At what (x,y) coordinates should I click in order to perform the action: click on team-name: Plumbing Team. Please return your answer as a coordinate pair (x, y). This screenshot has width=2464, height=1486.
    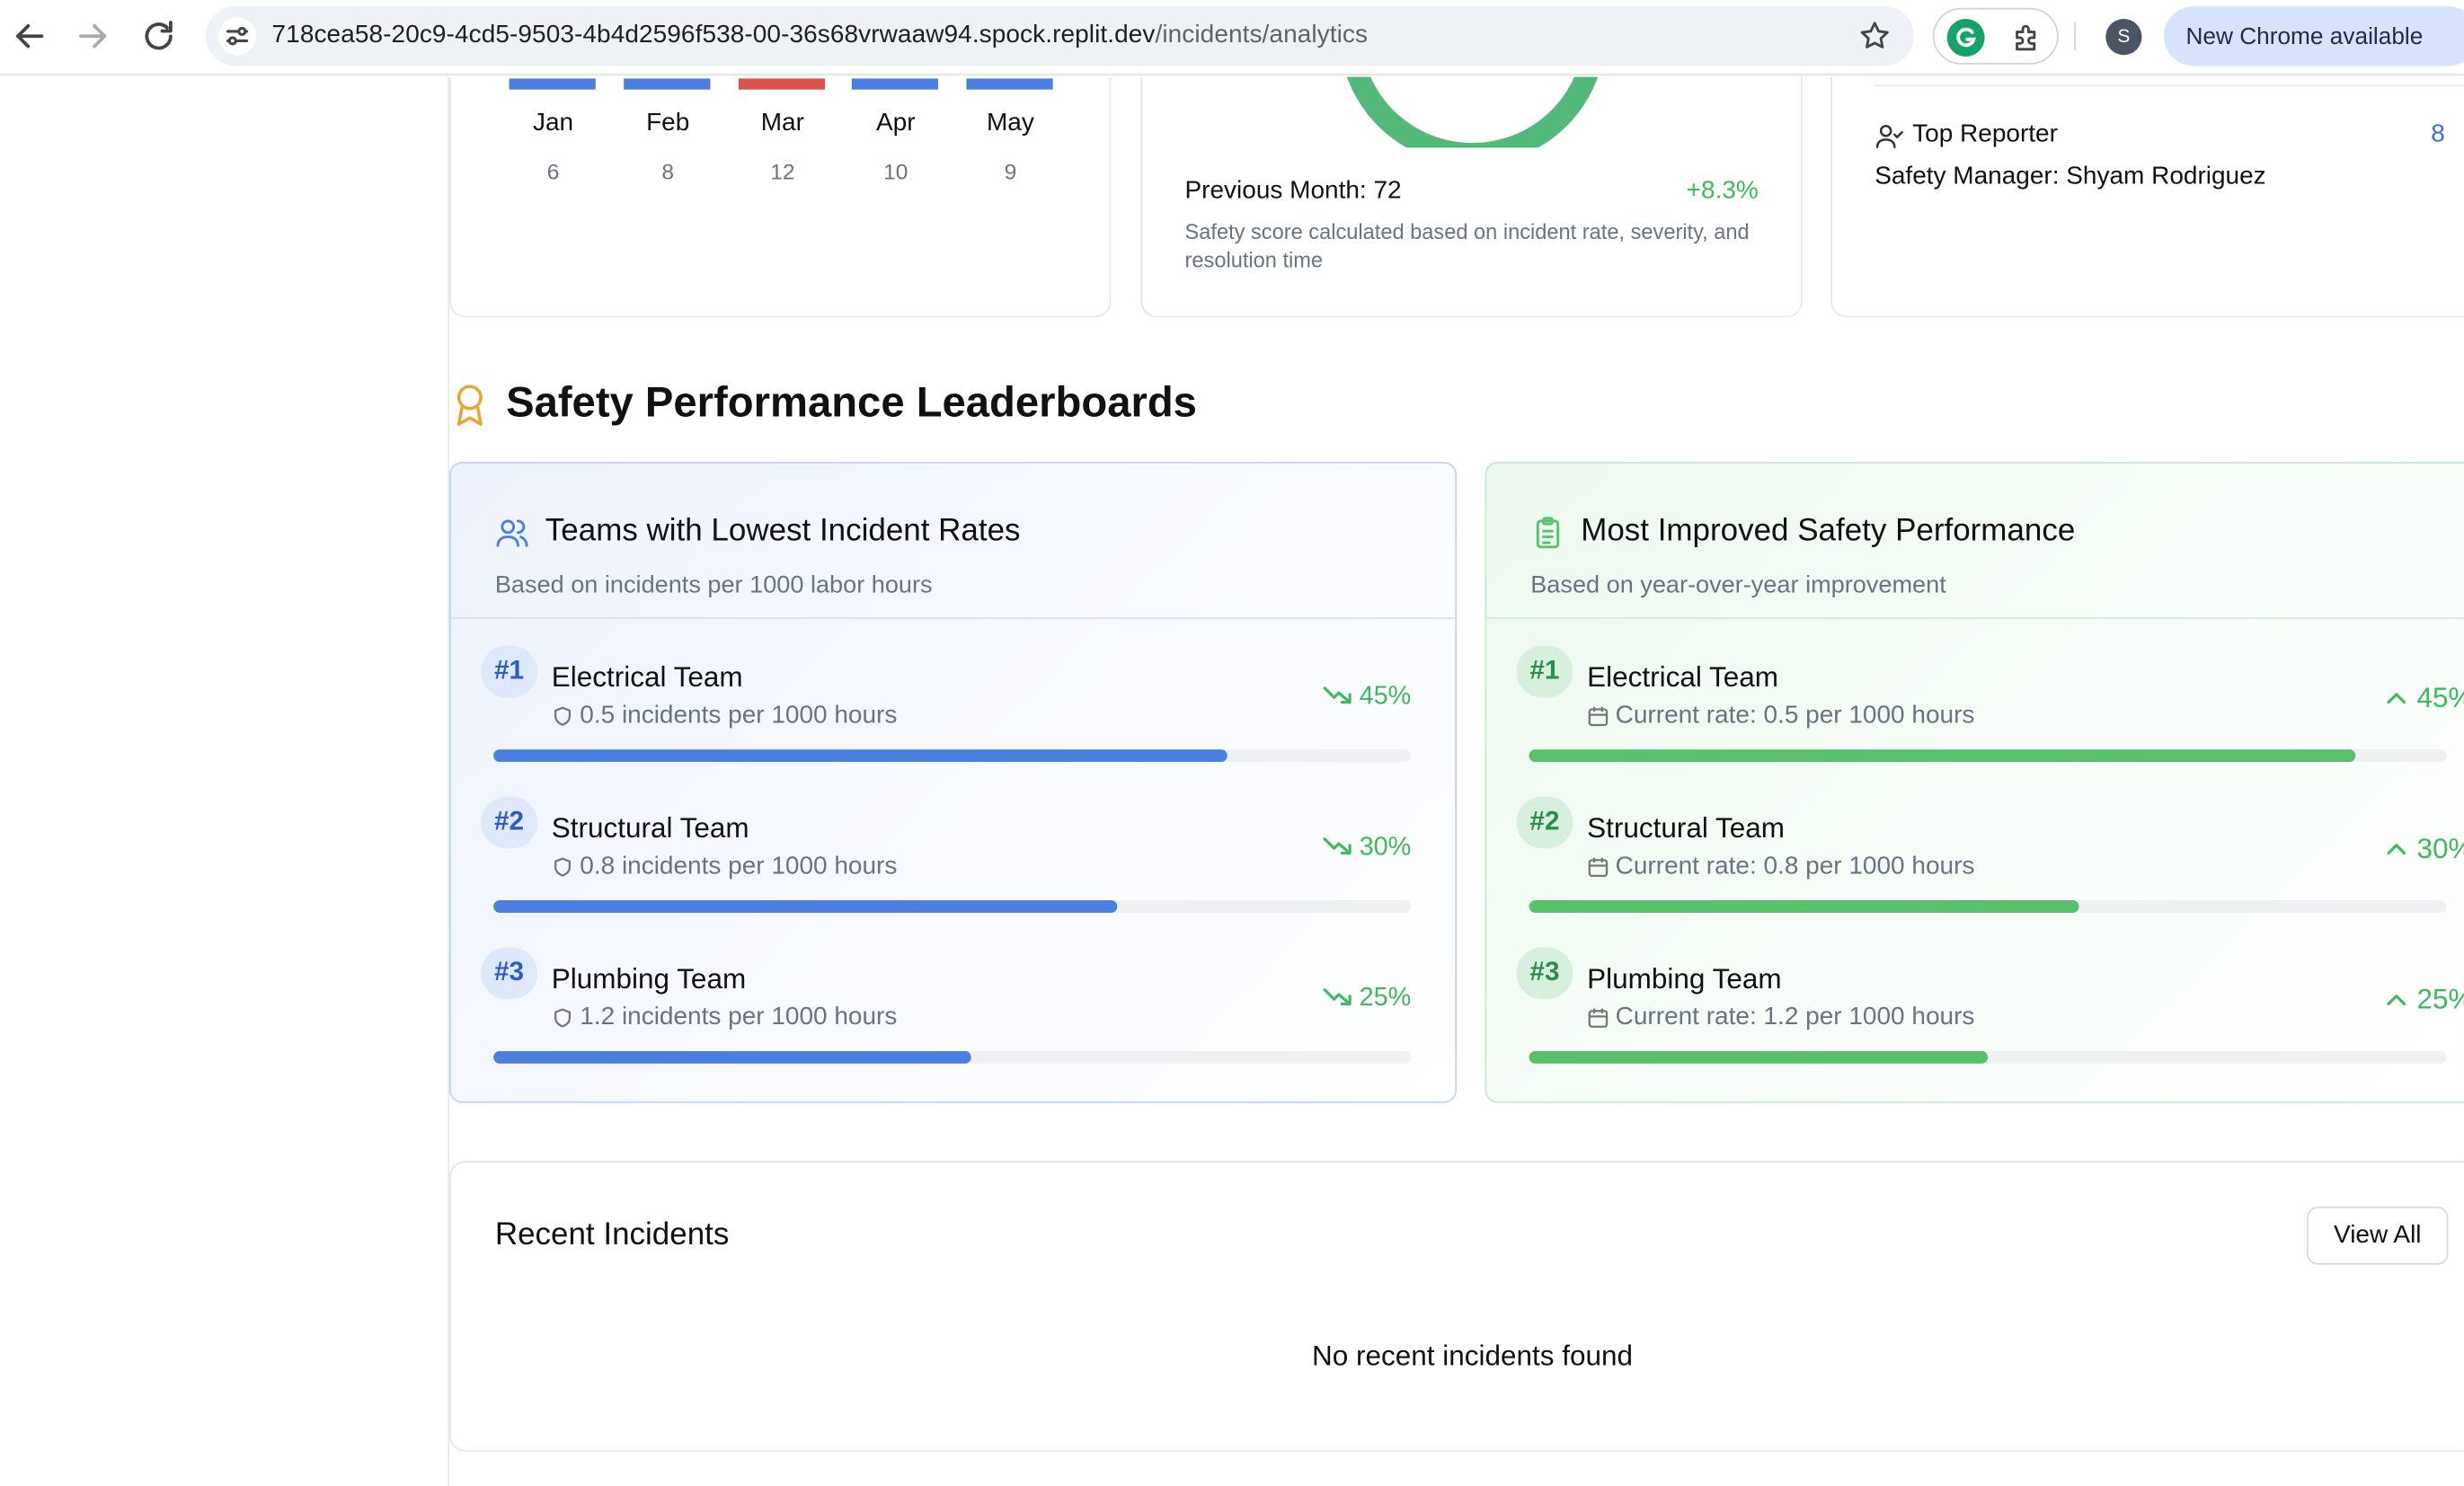
    Looking at the image, I should click on (649, 978).